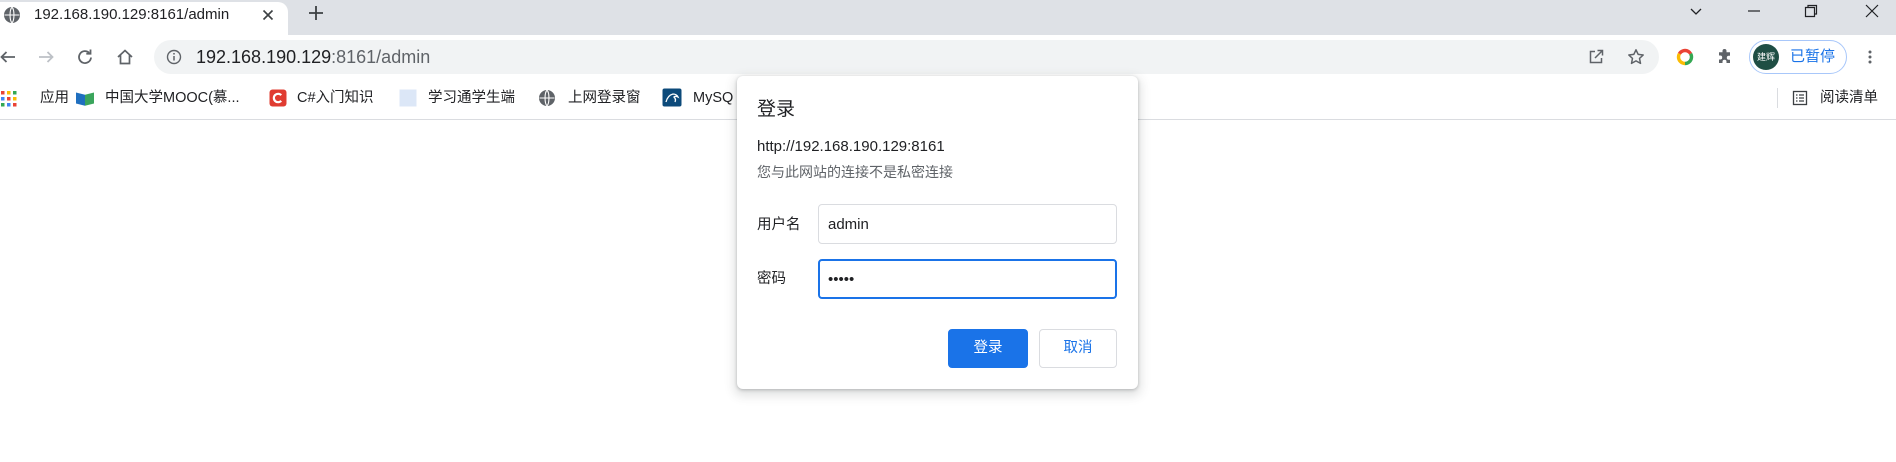 Image resolution: width=1896 pixels, height=462 pixels. I want to click on reading-list-label: 阅读清单, so click(1849, 98).